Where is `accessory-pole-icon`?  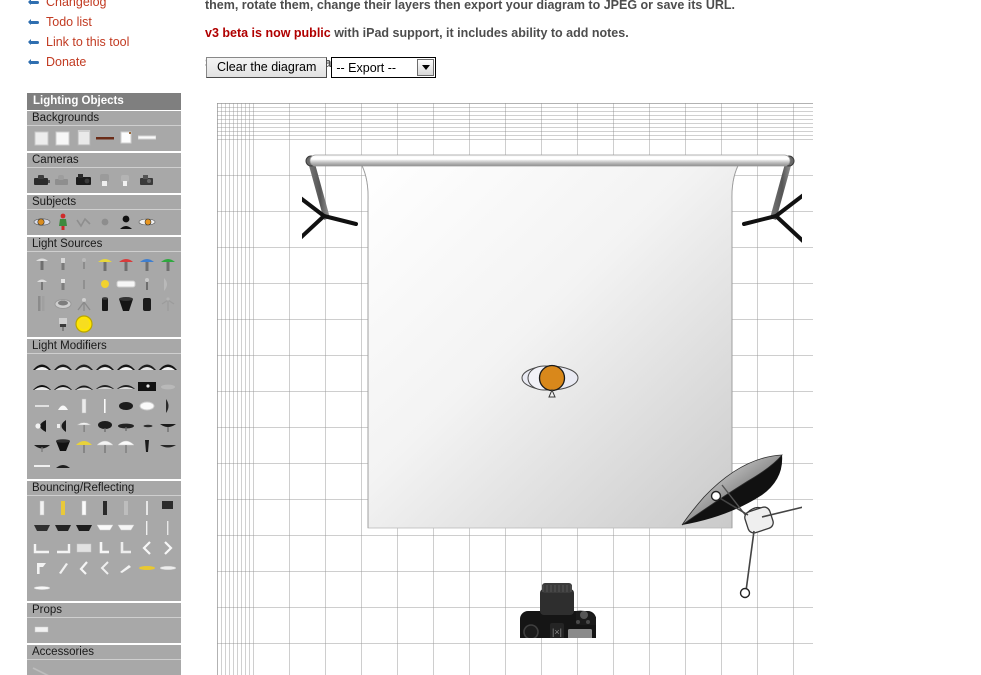 accessory-pole-icon is located at coordinates (41, 668).